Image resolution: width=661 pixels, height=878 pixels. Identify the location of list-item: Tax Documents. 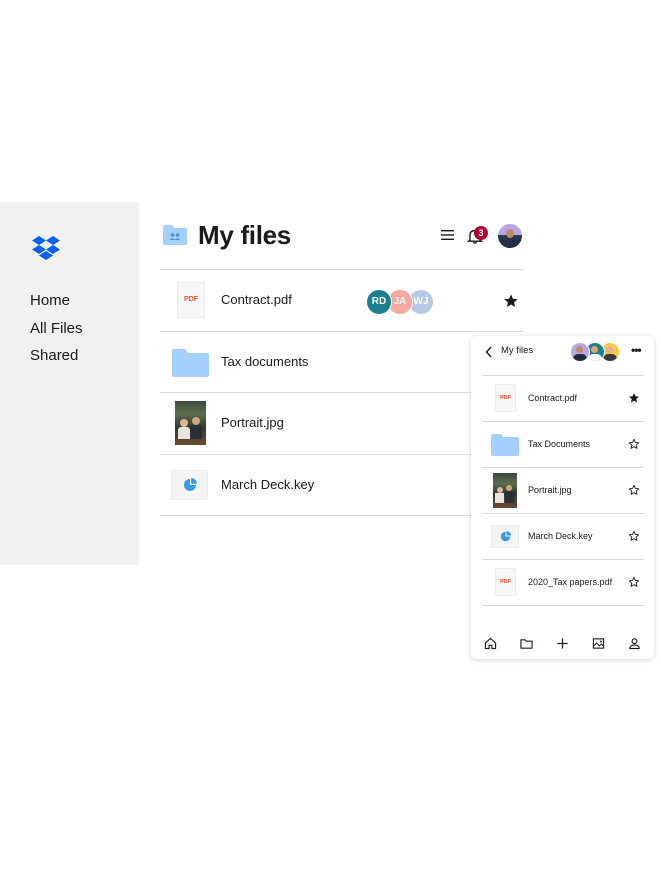
(563, 444).